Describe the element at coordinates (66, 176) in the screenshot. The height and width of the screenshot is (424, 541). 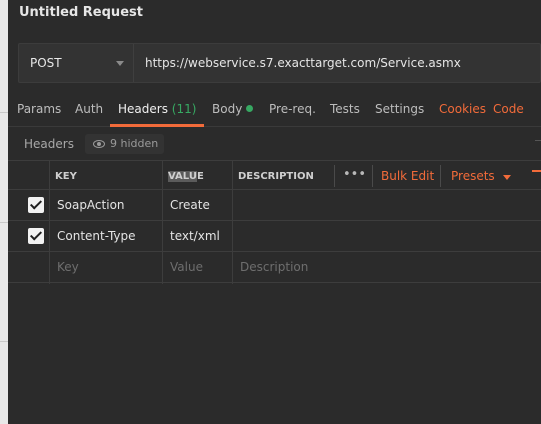
I see `column-key-header: KEY` at that location.